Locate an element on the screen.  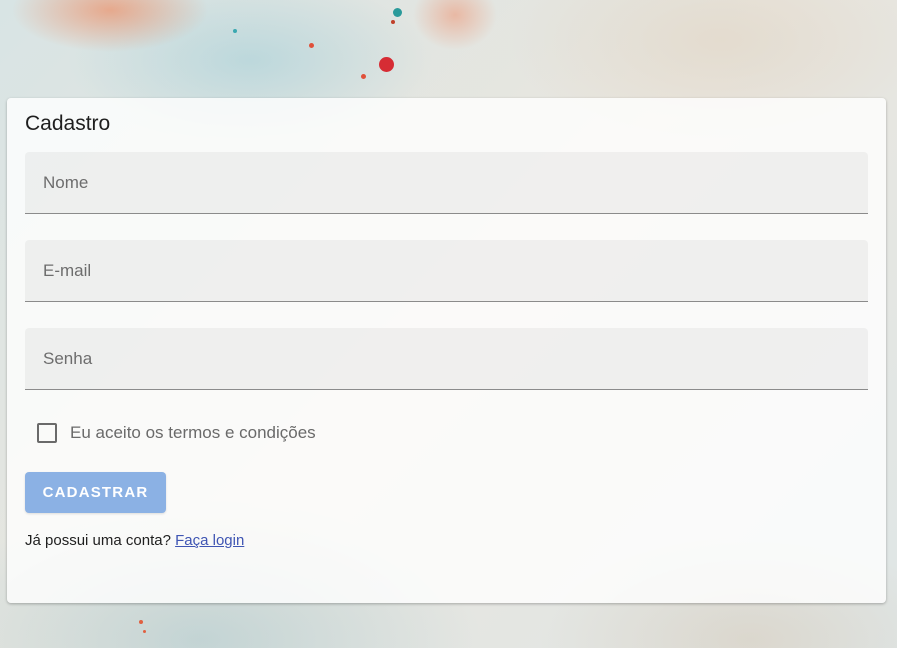
password-input is located at coordinates (446, 358).